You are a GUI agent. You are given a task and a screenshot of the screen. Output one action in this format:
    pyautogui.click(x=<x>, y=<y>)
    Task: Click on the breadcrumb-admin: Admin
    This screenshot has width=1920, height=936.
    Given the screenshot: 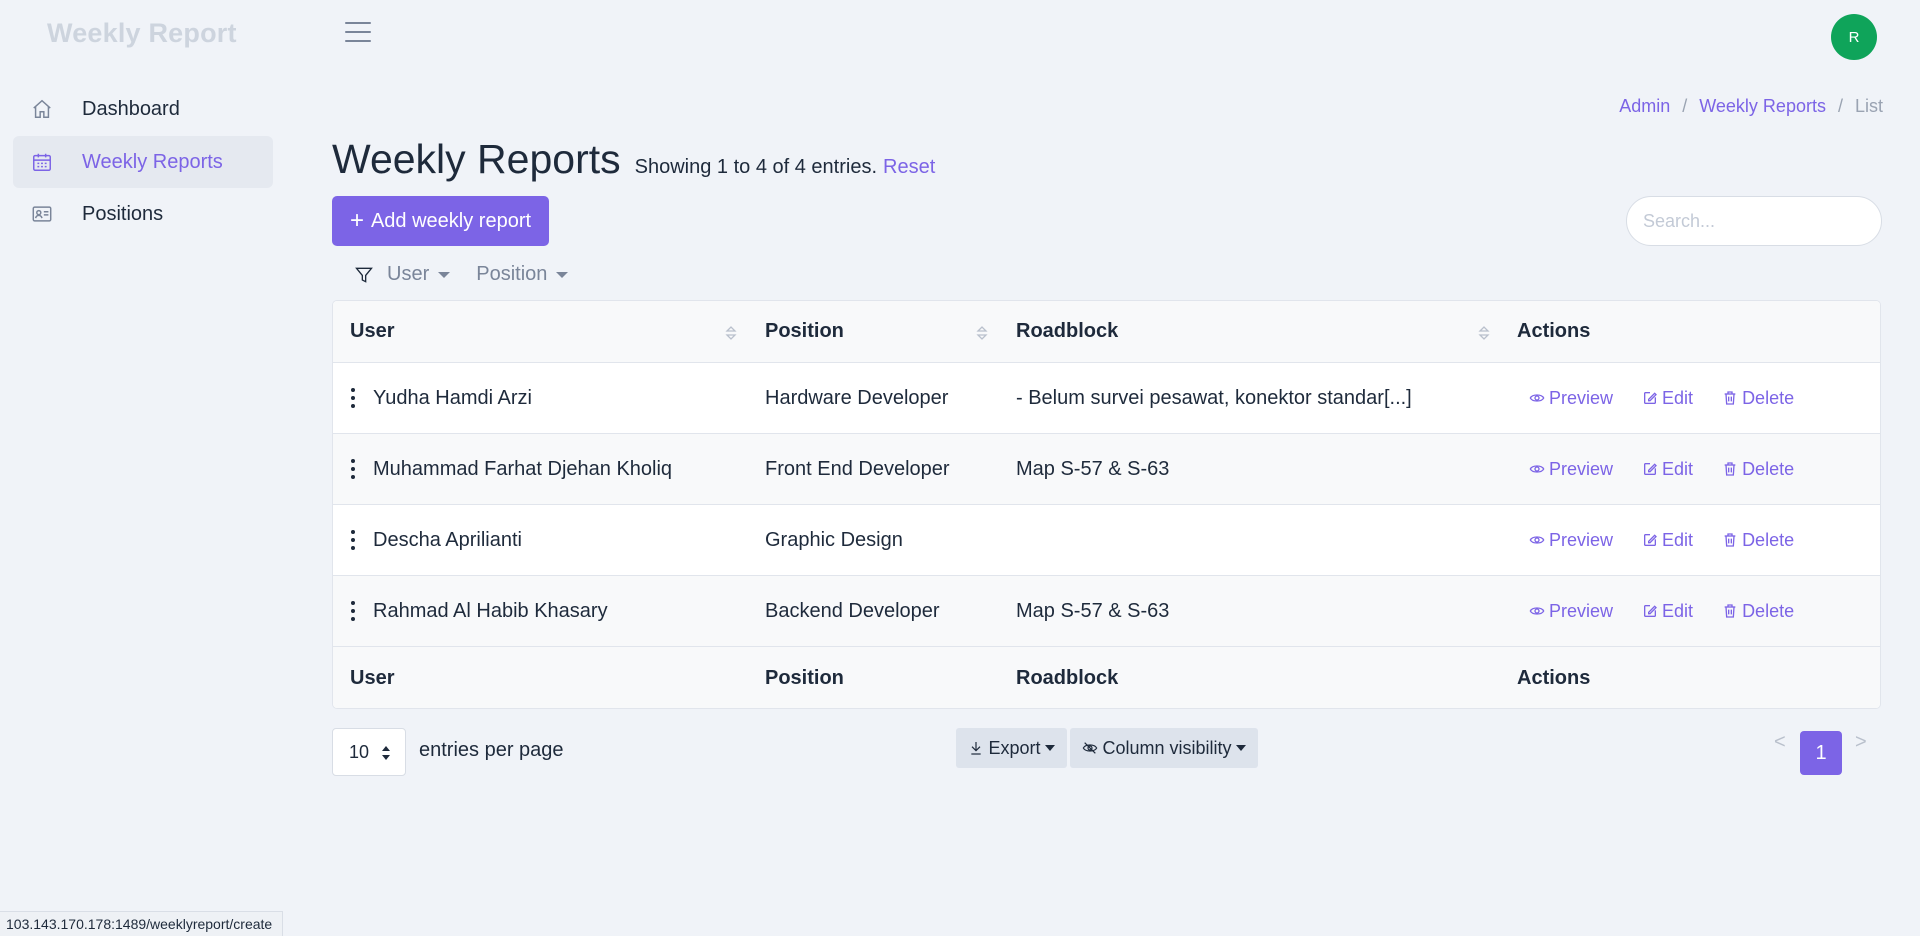 What is the action you would take?
    pyautogui.click(x=1644, y=106)
    